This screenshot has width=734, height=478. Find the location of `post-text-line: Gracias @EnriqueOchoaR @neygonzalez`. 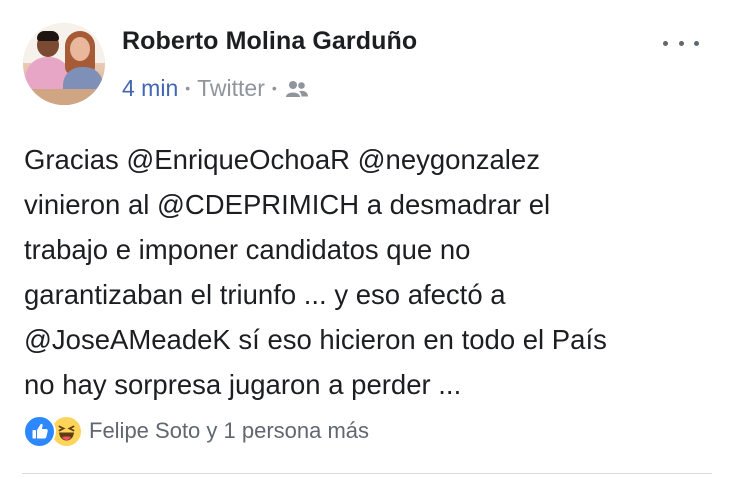

post-text-line: Gracias @EnriqueOchoaR @neygonzalez is located at coordinates (282, 159).